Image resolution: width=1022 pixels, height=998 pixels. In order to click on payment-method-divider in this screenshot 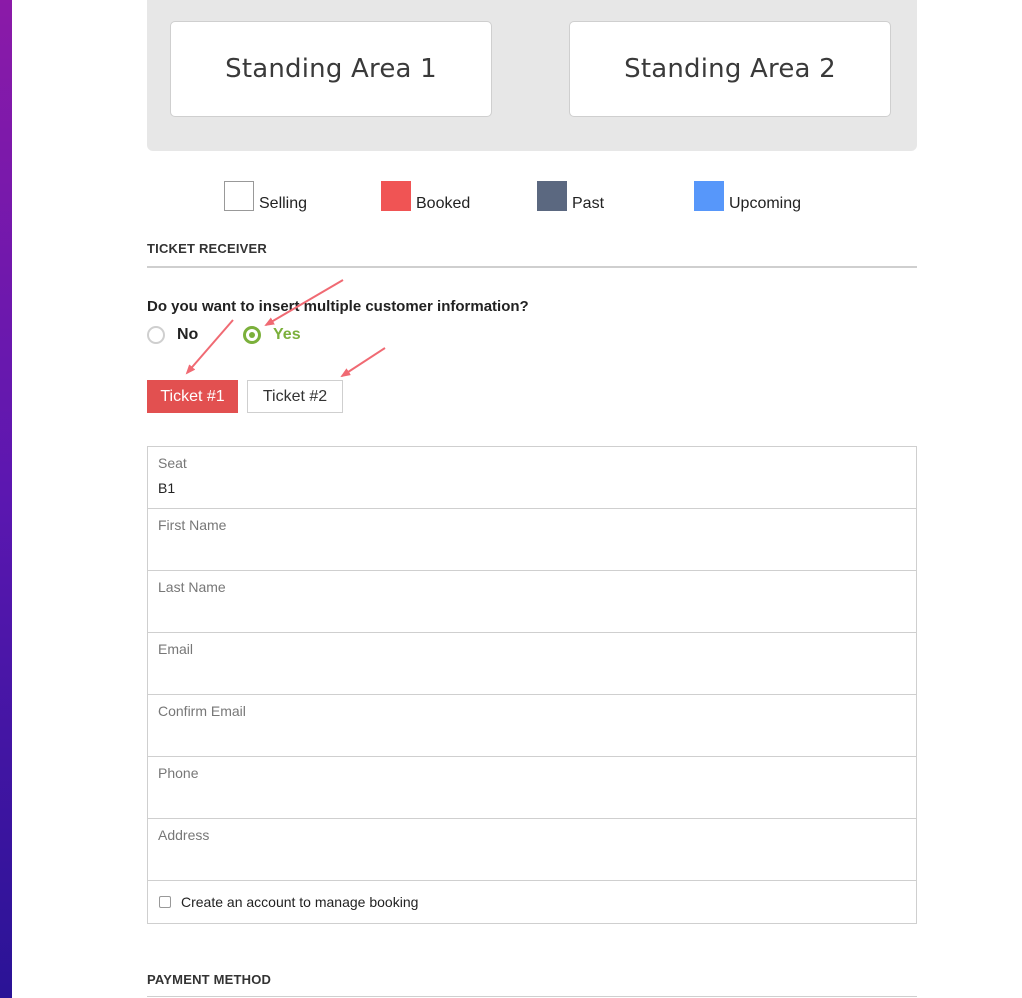, I will do `click(532, 996)`.